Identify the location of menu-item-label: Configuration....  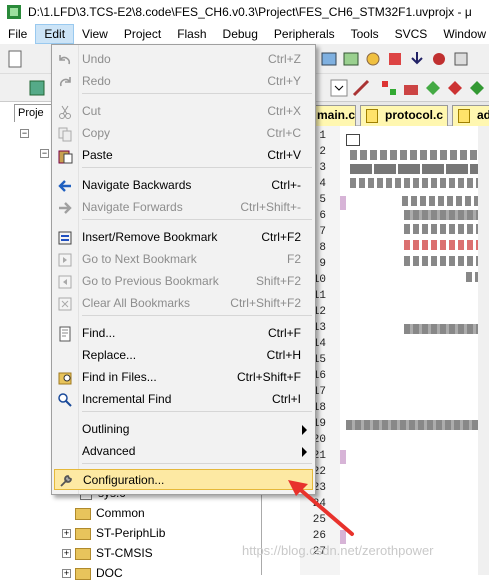
(124, 480).